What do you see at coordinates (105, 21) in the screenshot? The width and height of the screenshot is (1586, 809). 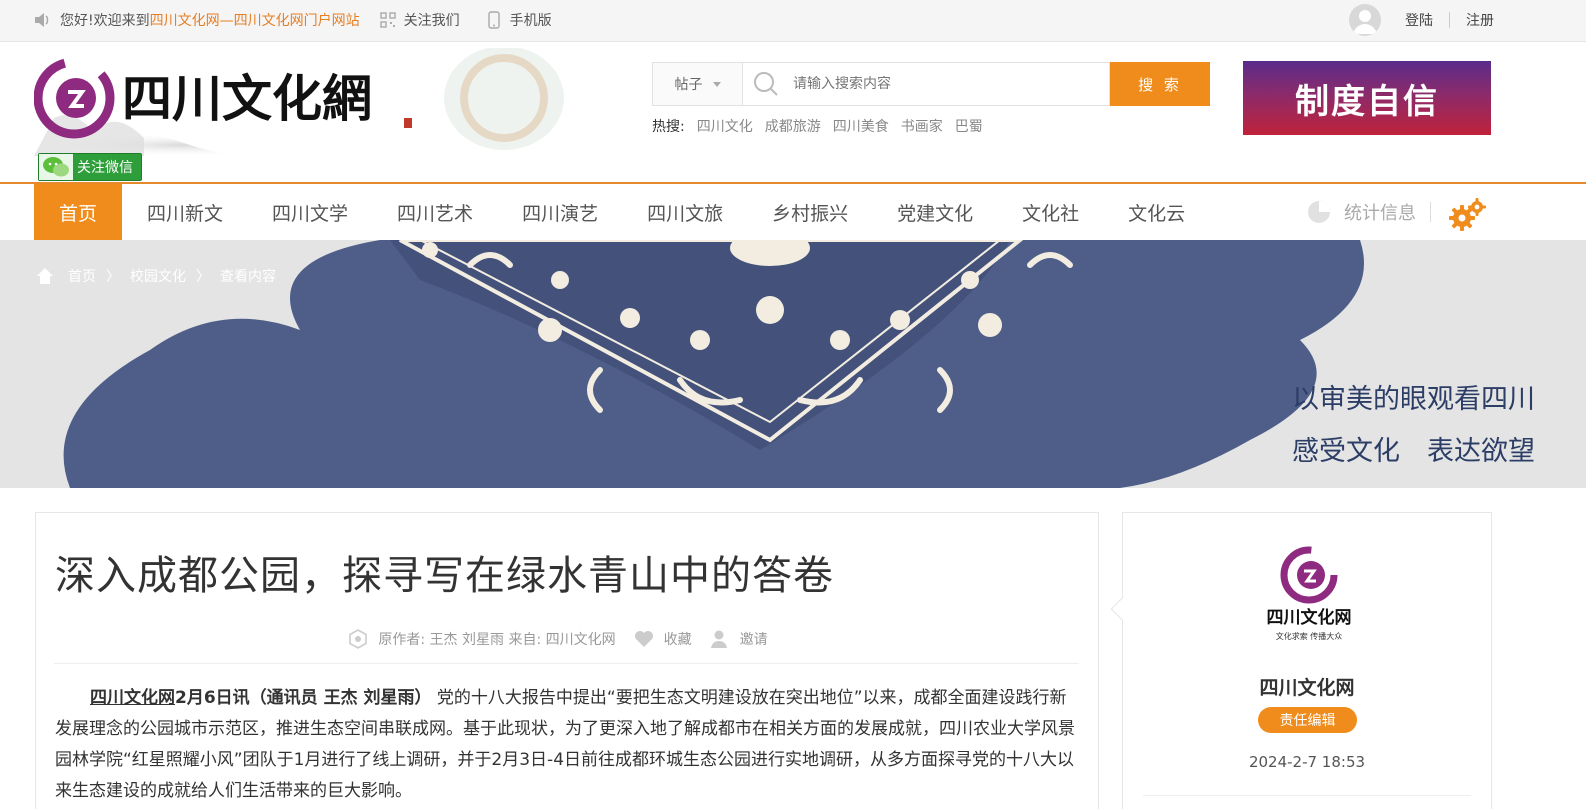 I see `greeting-text: 您好!欢迎来到` at bounding box center [105, 21].